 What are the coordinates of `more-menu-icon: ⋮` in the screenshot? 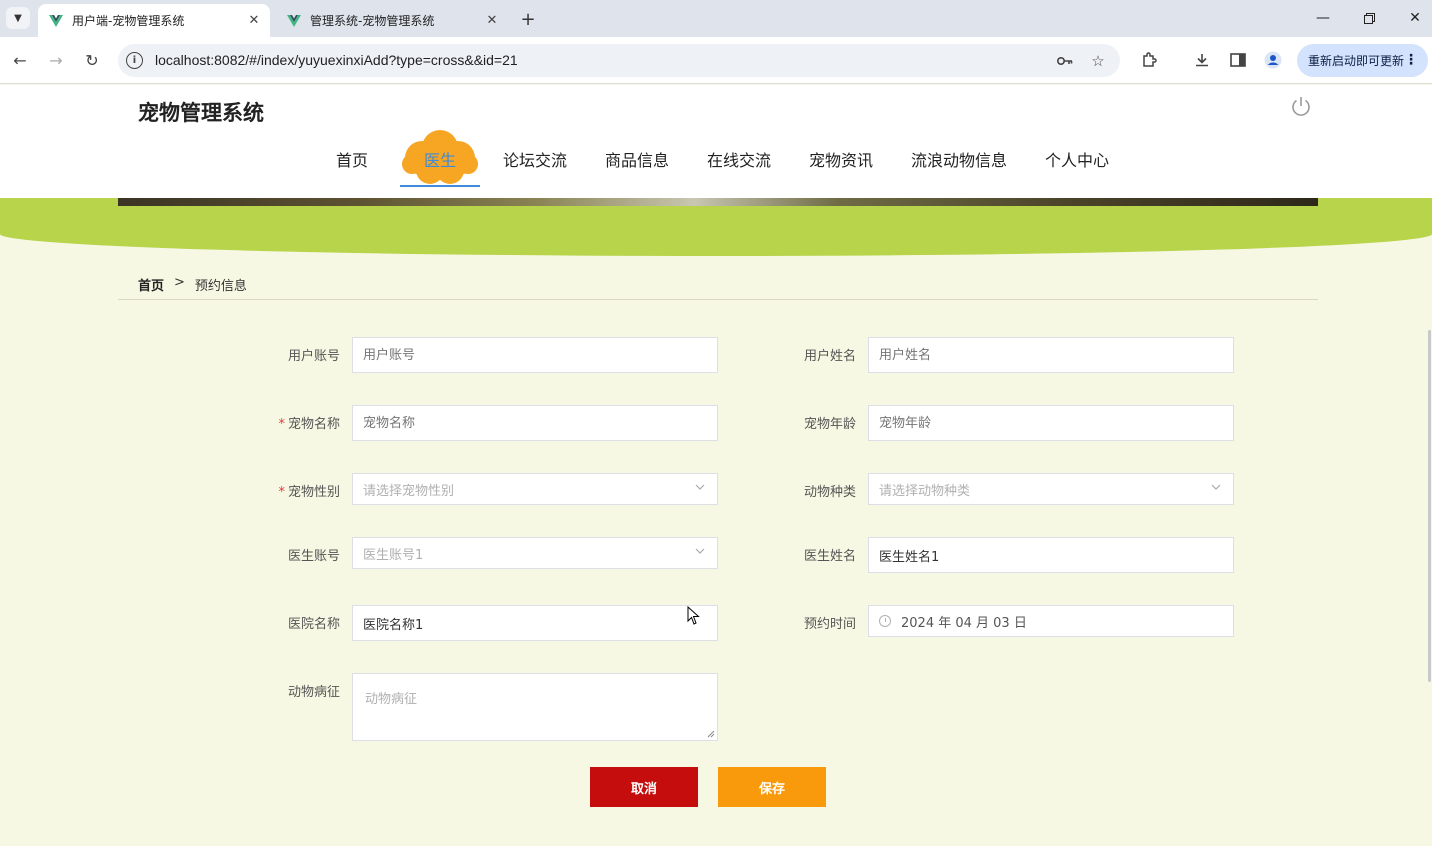 It's located at (1411, 60).